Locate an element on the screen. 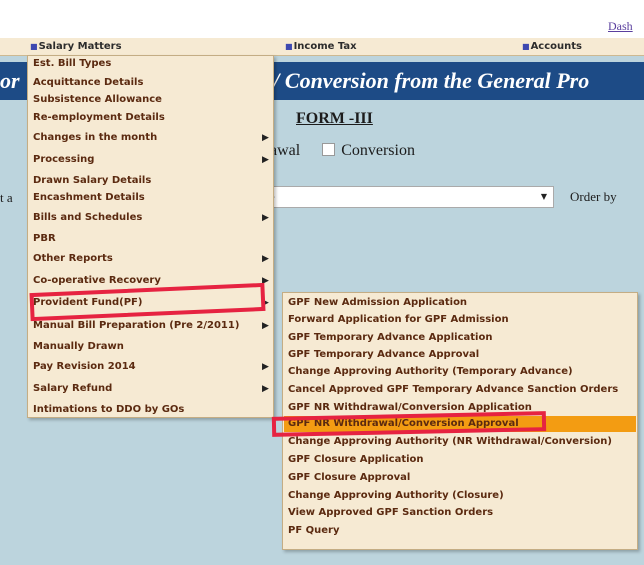  menu-item-intimations-to-ddo: Intimations to DDO by GOs is located at coordinates (108, 409).